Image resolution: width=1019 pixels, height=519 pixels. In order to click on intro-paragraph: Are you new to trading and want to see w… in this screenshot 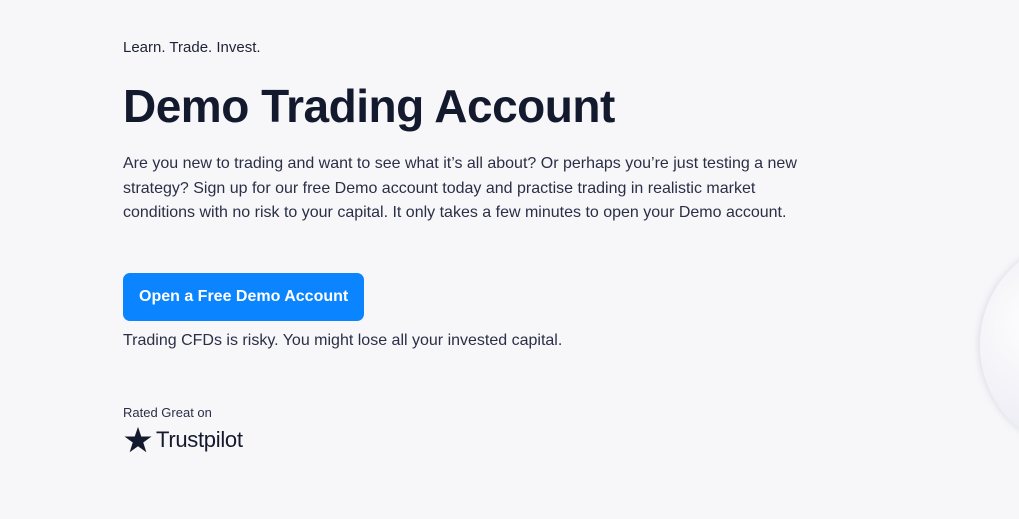, I will do `click(460, 188)`.